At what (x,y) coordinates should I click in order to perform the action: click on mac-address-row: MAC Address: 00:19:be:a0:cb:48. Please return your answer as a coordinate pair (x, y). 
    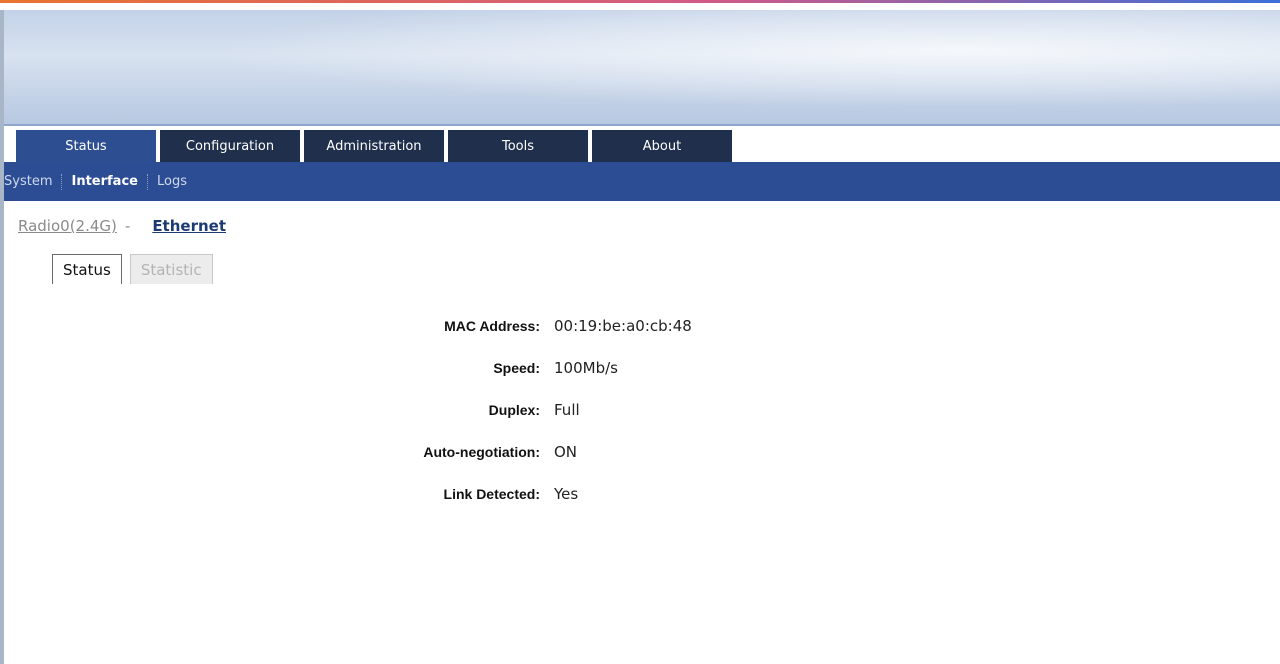
    Looking at the image, I should click on (640, 326).